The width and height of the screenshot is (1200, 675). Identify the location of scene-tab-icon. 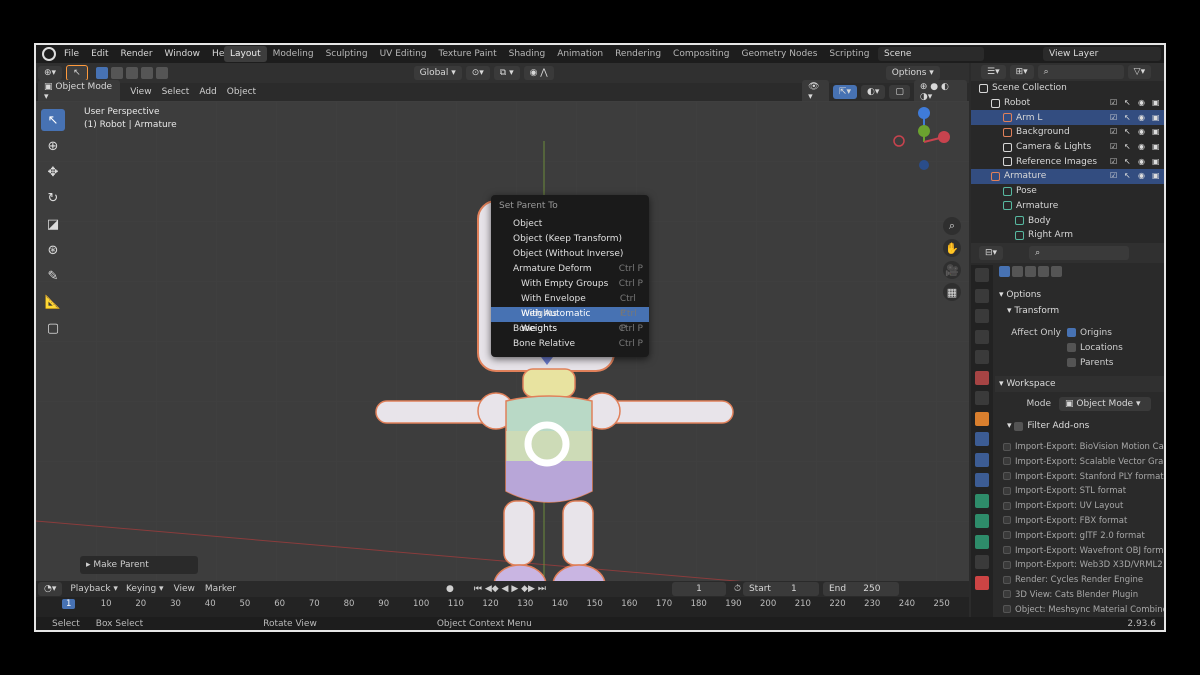
(982, 357).